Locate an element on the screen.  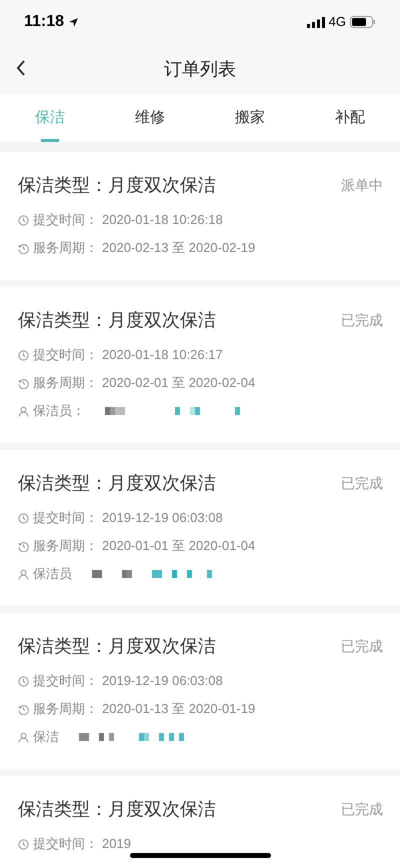
field-label: 保洁员： is located at coordinates (59, 411).